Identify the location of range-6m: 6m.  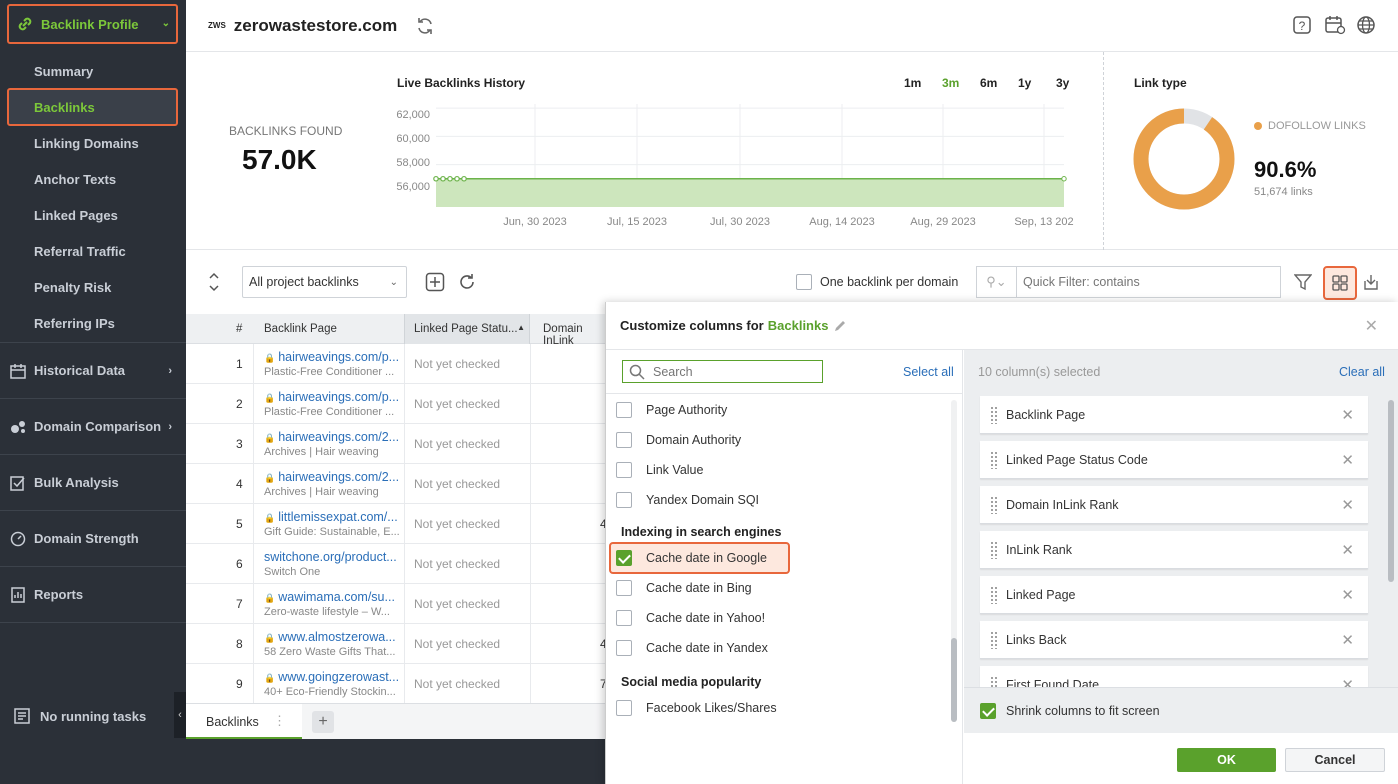
(999, 83).